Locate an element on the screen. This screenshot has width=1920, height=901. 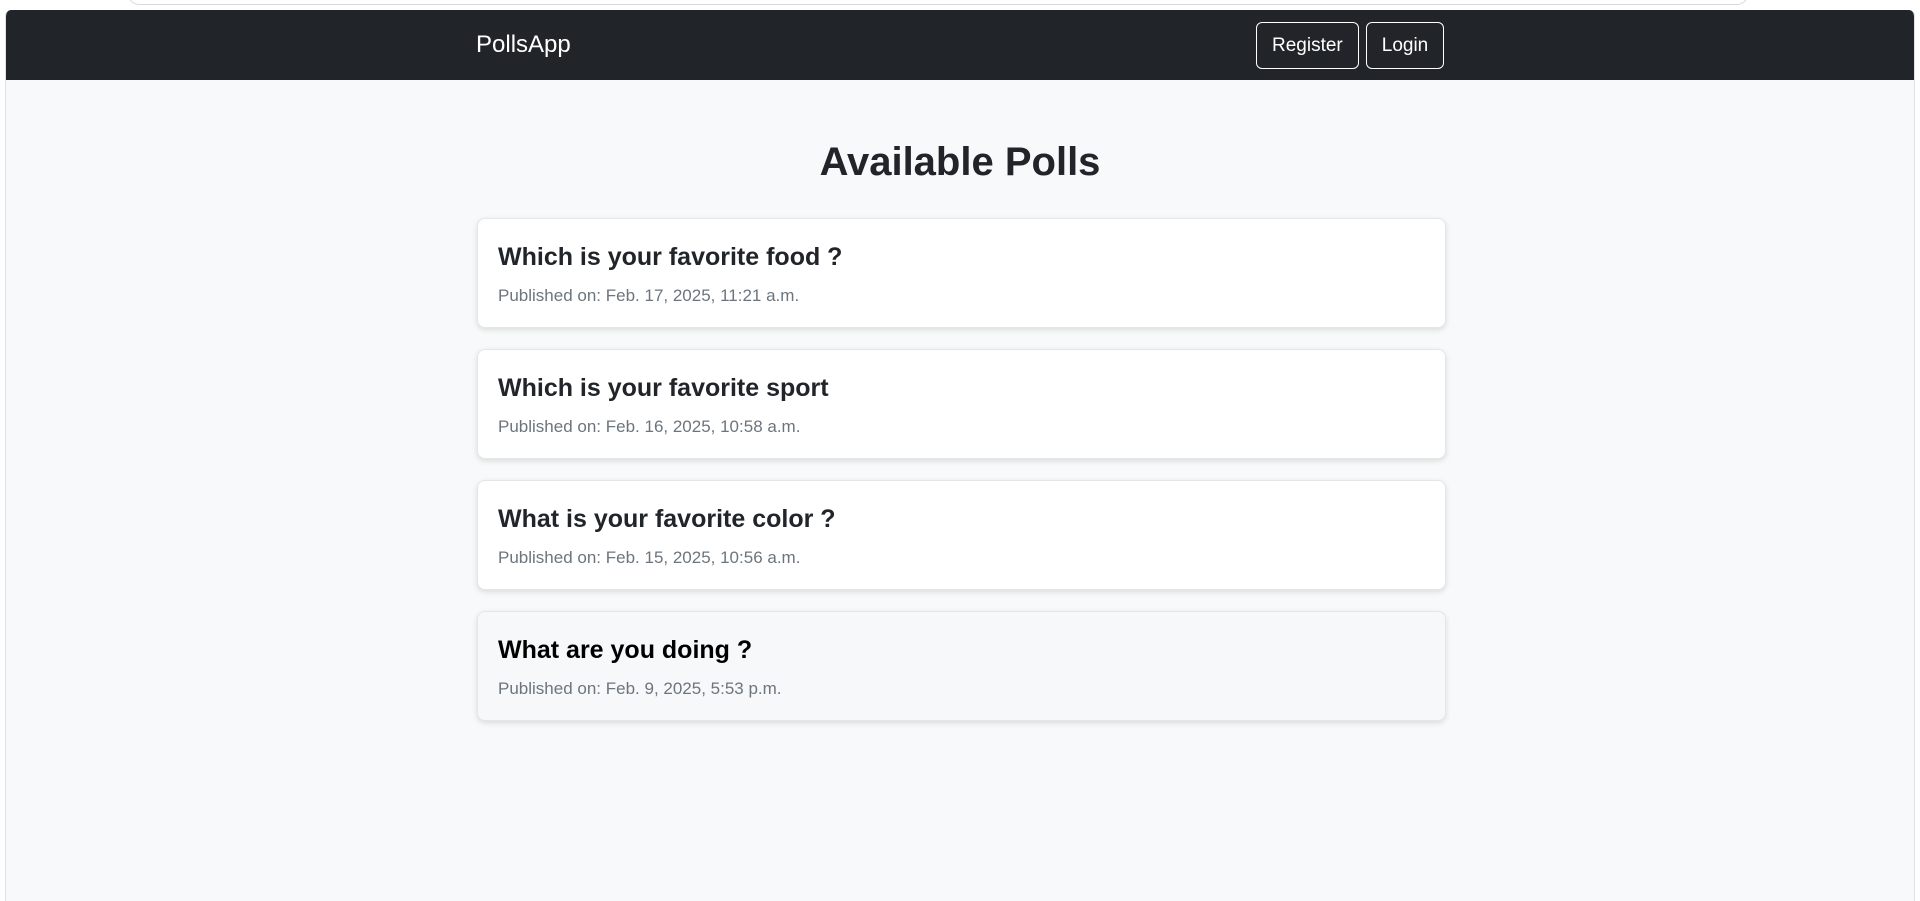
address-bar-edge is located at coordinates (938, 2).